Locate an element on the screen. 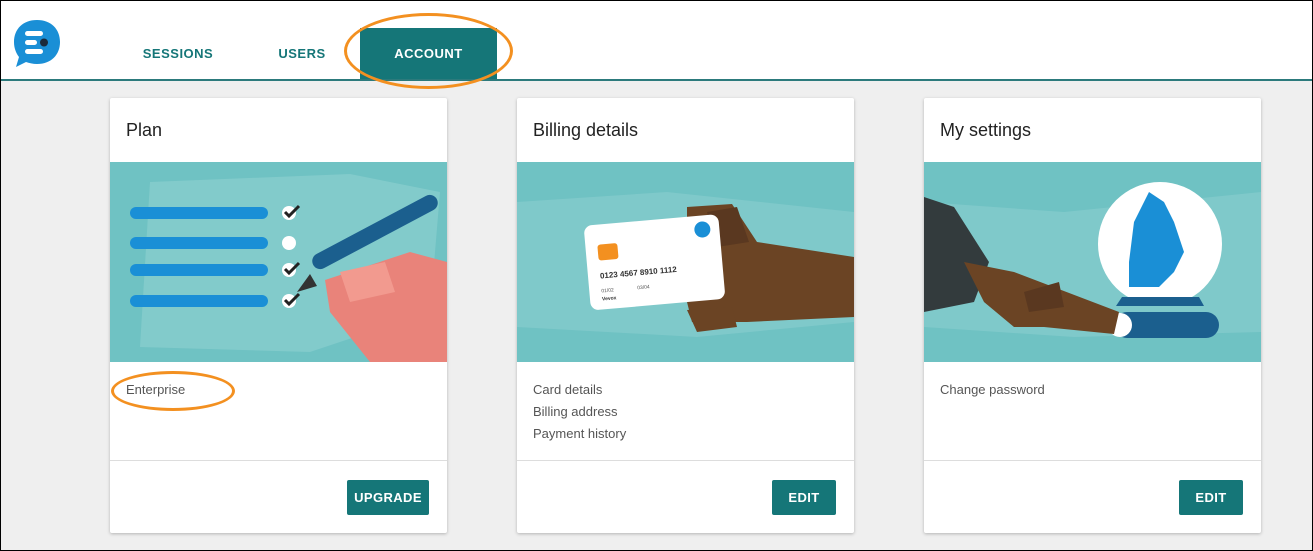 Image resolution: width=1313 pixels, height=551 pixels. edit-billing-button: EDIT is located at coordinates (804, 497).